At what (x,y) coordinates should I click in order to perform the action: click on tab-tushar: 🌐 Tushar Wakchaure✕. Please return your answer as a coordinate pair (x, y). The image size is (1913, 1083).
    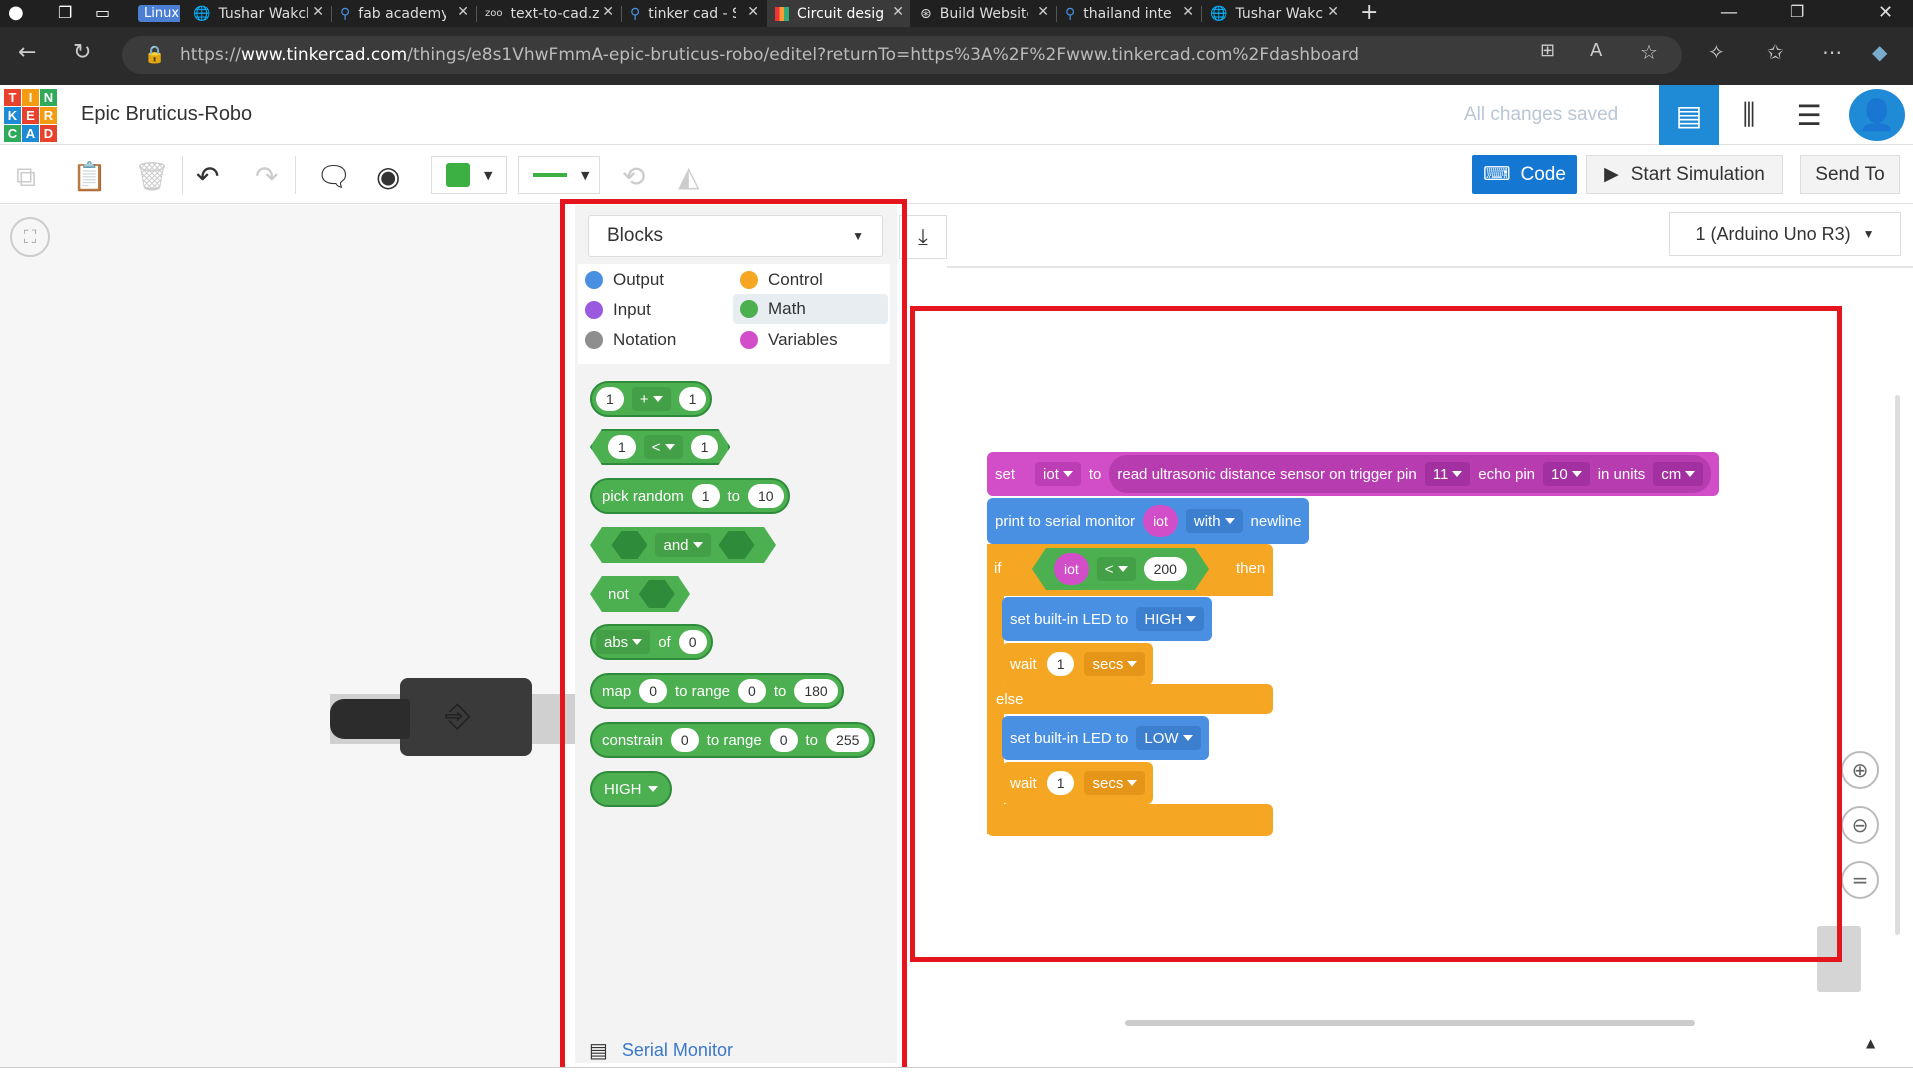
    Looking at the image, I should click on (257, 13).